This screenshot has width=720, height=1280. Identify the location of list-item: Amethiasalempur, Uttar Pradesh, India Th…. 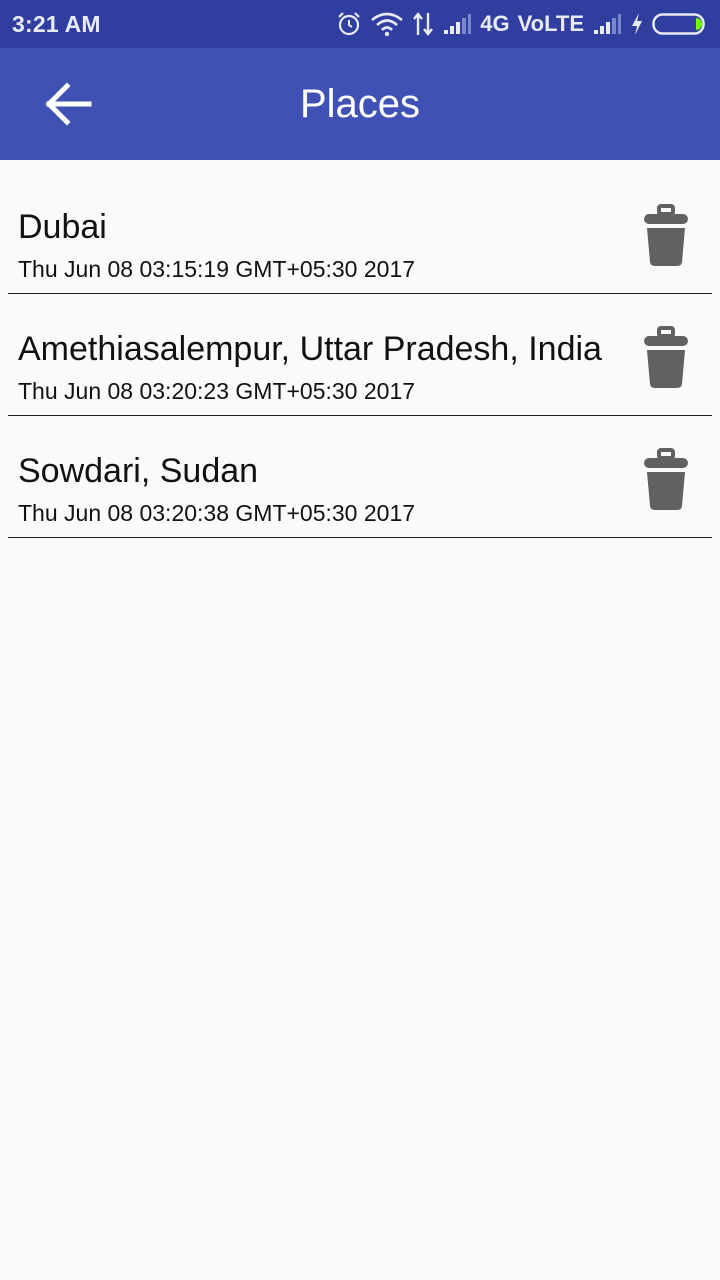
(360, 355).